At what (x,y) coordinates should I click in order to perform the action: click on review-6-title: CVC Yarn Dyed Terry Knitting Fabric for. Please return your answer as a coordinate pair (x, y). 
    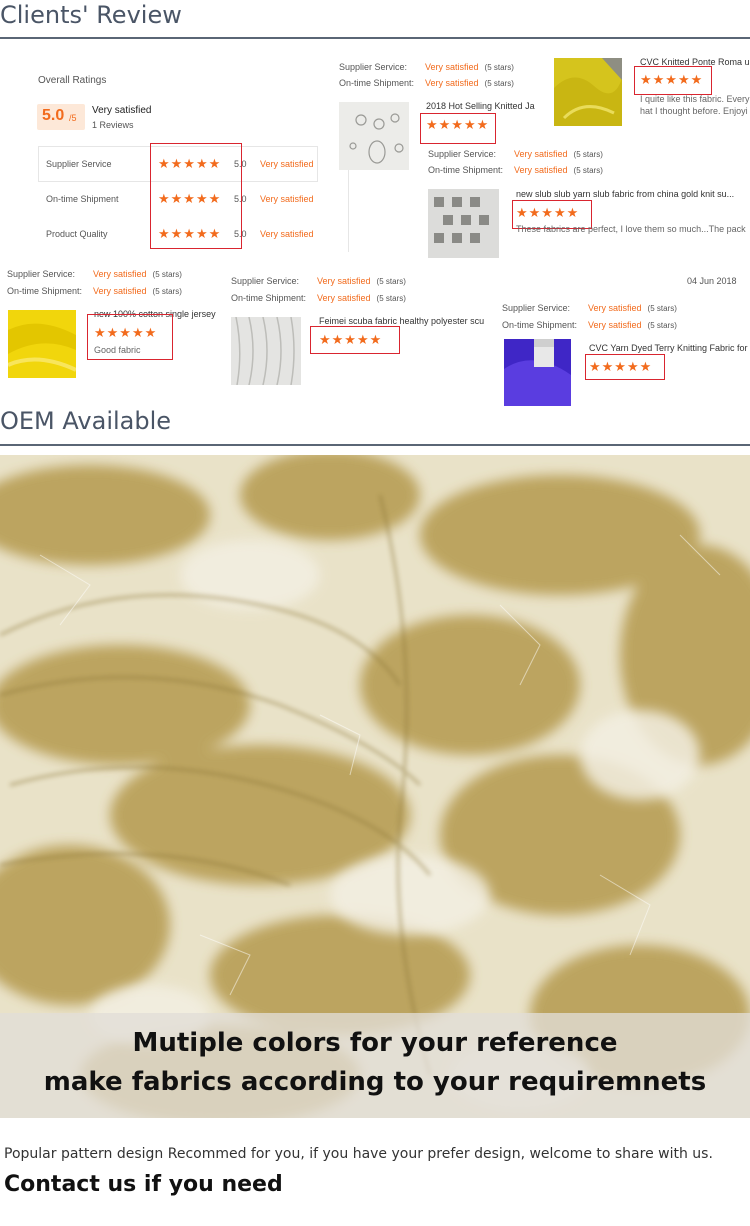
    Looking at the image, I should click on (669, 348).